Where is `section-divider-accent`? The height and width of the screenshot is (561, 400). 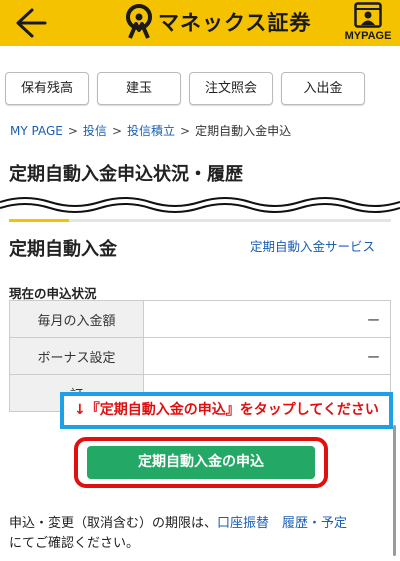 section-divider-accent is located at coordinates (39, 220).